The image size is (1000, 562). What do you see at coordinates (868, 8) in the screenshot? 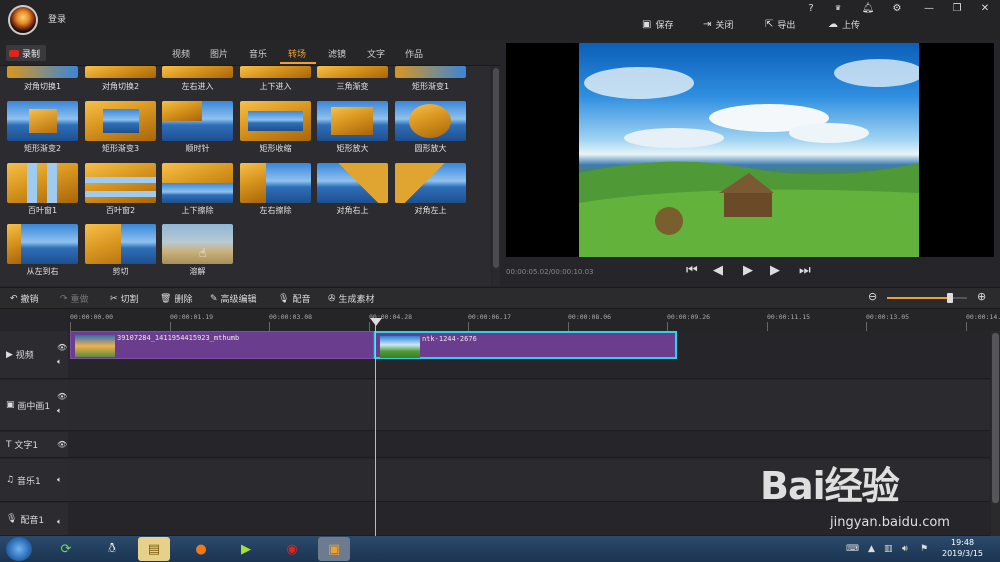
I see `bell-icon: 🔔︎` at bounding box center [868, 8].